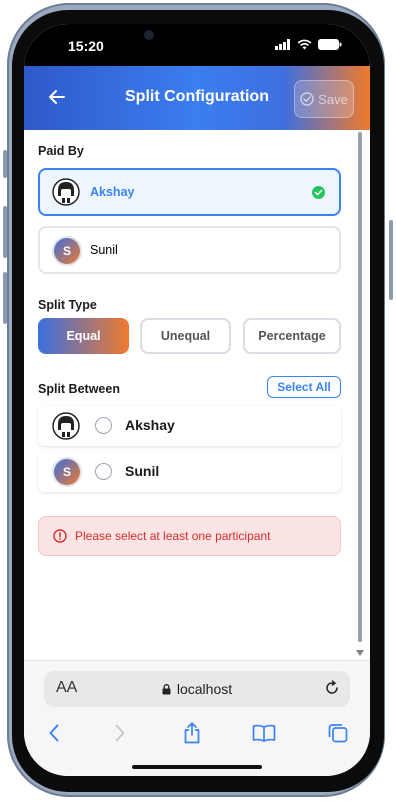  Describe the element at coordinates (150, 425) in the screenshot. I see `participant-name: Akshay` at that location.